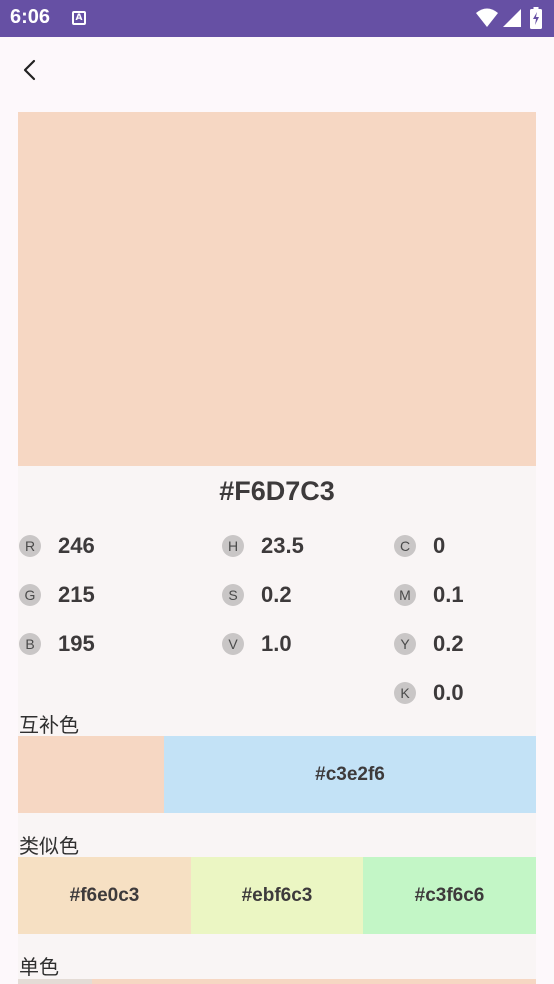  What do you see at coordinates (39, 967) in the screenshot?
I see `monochrome-label: 单色` at bounding box center [39, 967].